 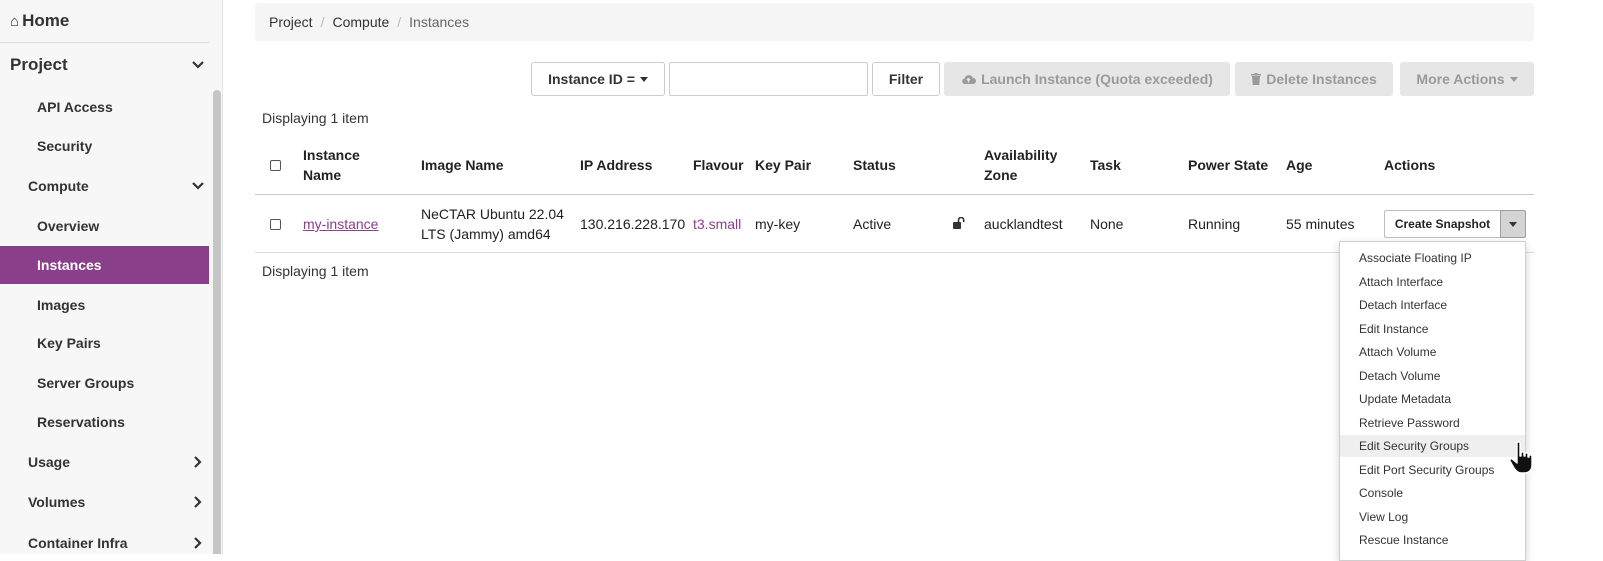 I want to click on status-cell: Active, so click(x=872, y=224).